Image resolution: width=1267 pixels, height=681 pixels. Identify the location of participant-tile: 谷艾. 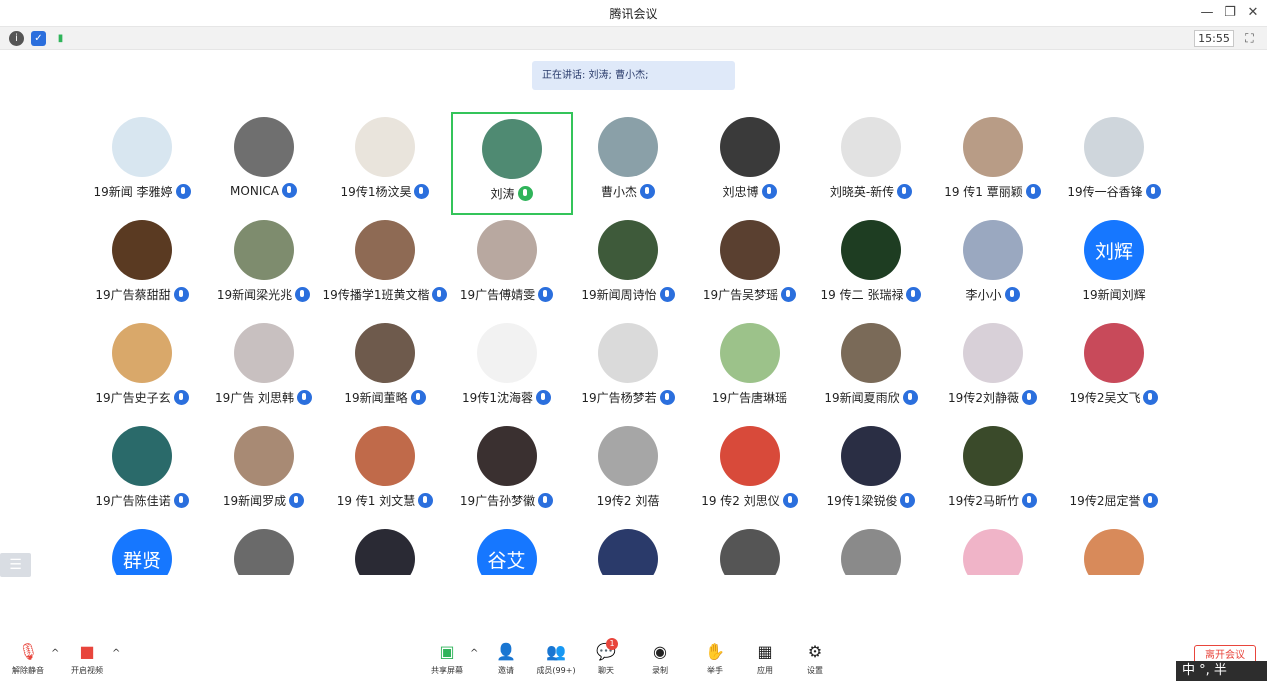
(507, 546).